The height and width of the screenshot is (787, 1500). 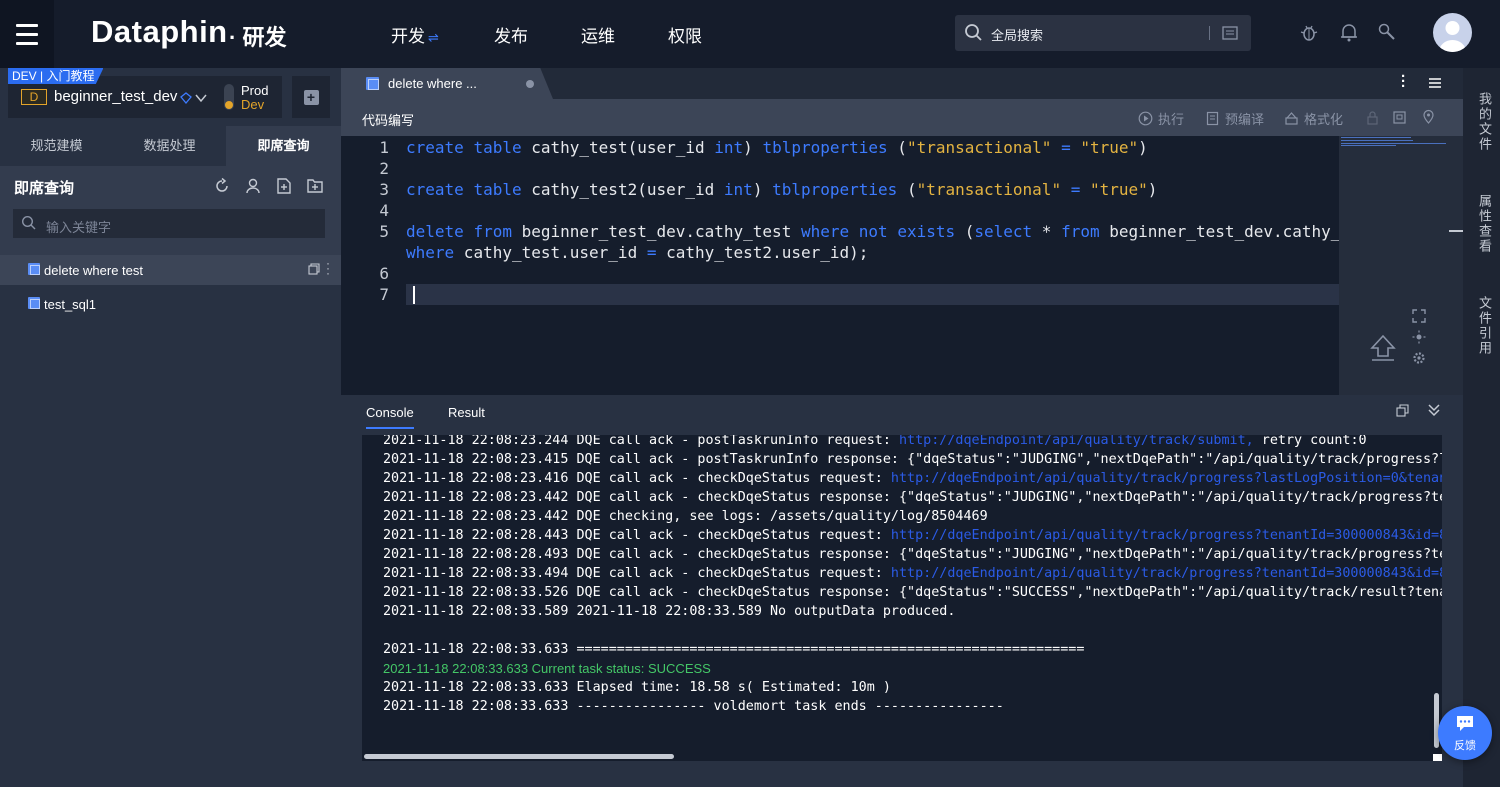 I want to click on file-item-test-sql1: test_sql1, so click(x=170, y=304).